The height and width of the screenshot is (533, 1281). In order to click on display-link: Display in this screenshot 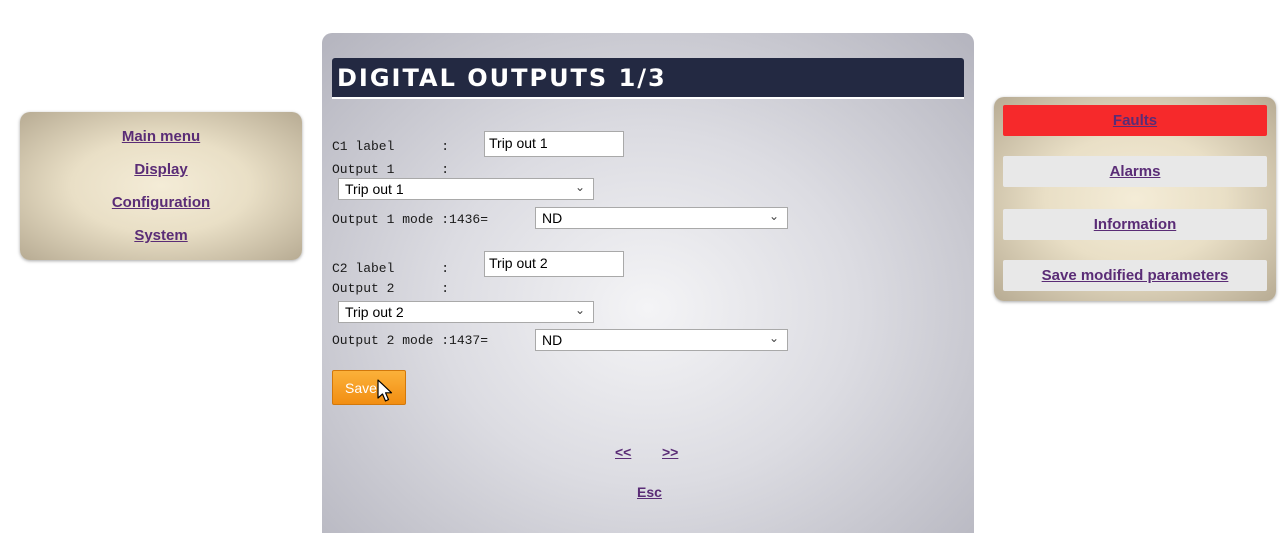, I will do `click(161, 169)`.